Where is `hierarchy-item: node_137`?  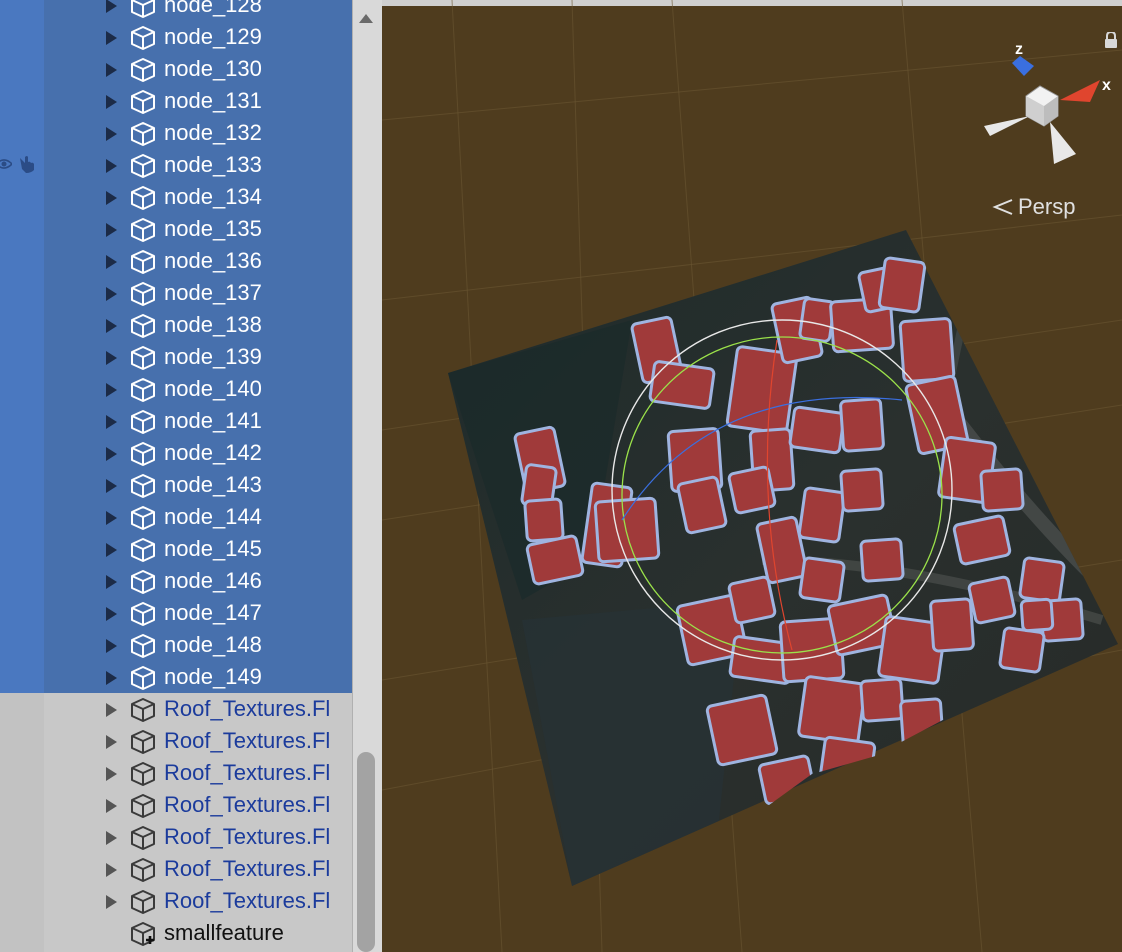
hierarchy-item: node_137 is located at coordinates (176, 293).